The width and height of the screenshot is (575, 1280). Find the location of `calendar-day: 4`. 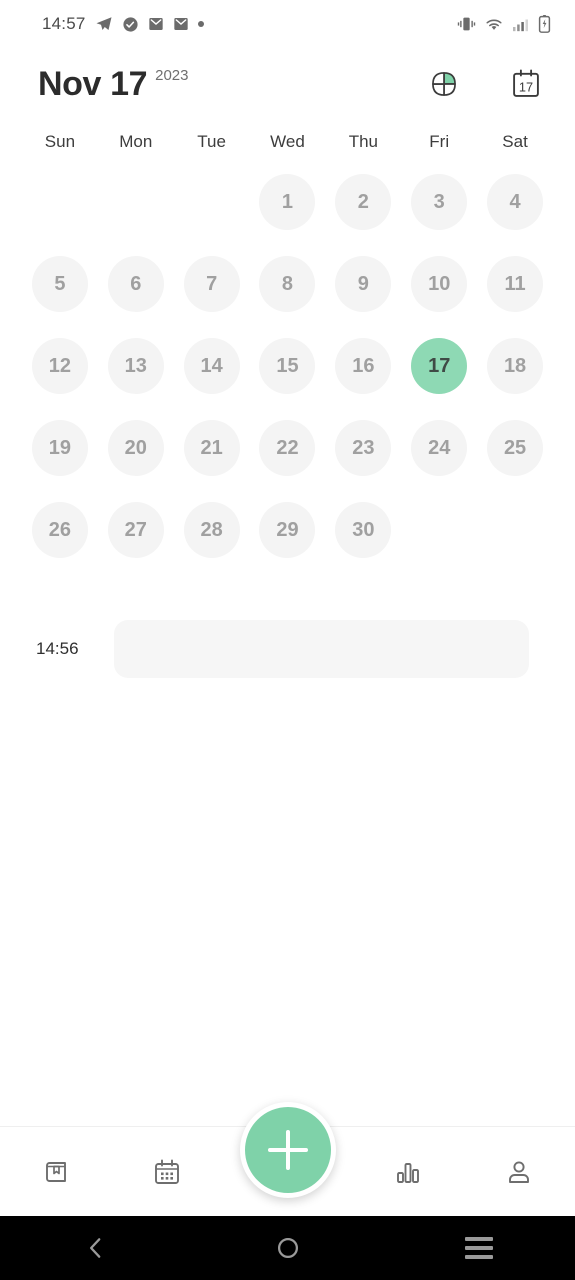

calendar-day: 4 is located at coordinates (515, 202).